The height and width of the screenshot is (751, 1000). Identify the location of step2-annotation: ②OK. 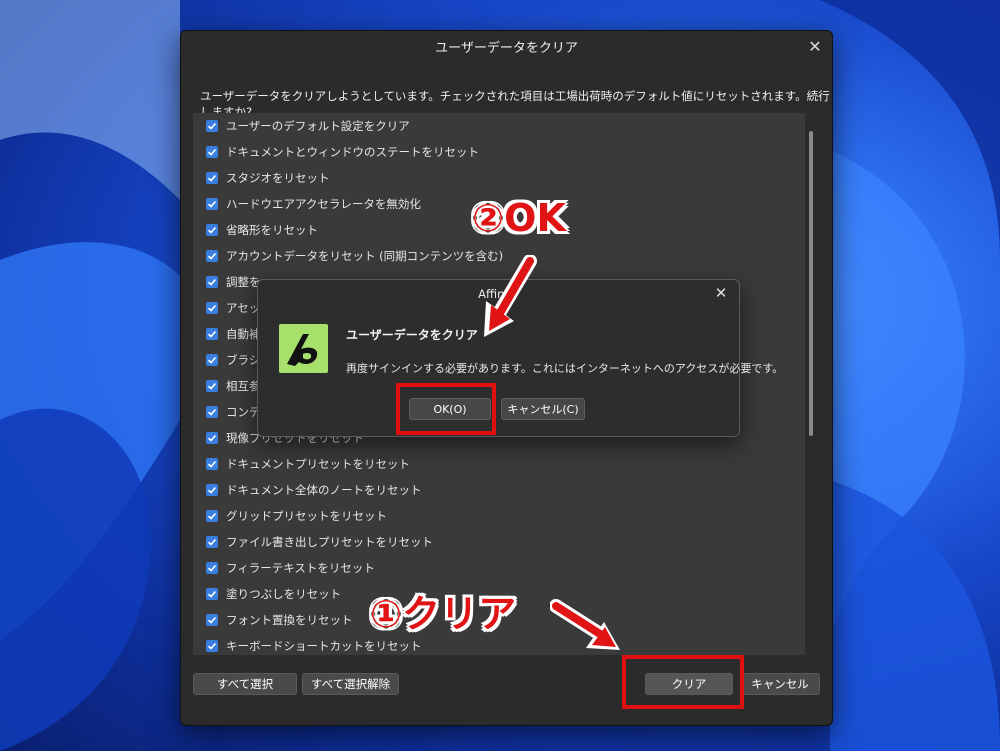
(519, 218).